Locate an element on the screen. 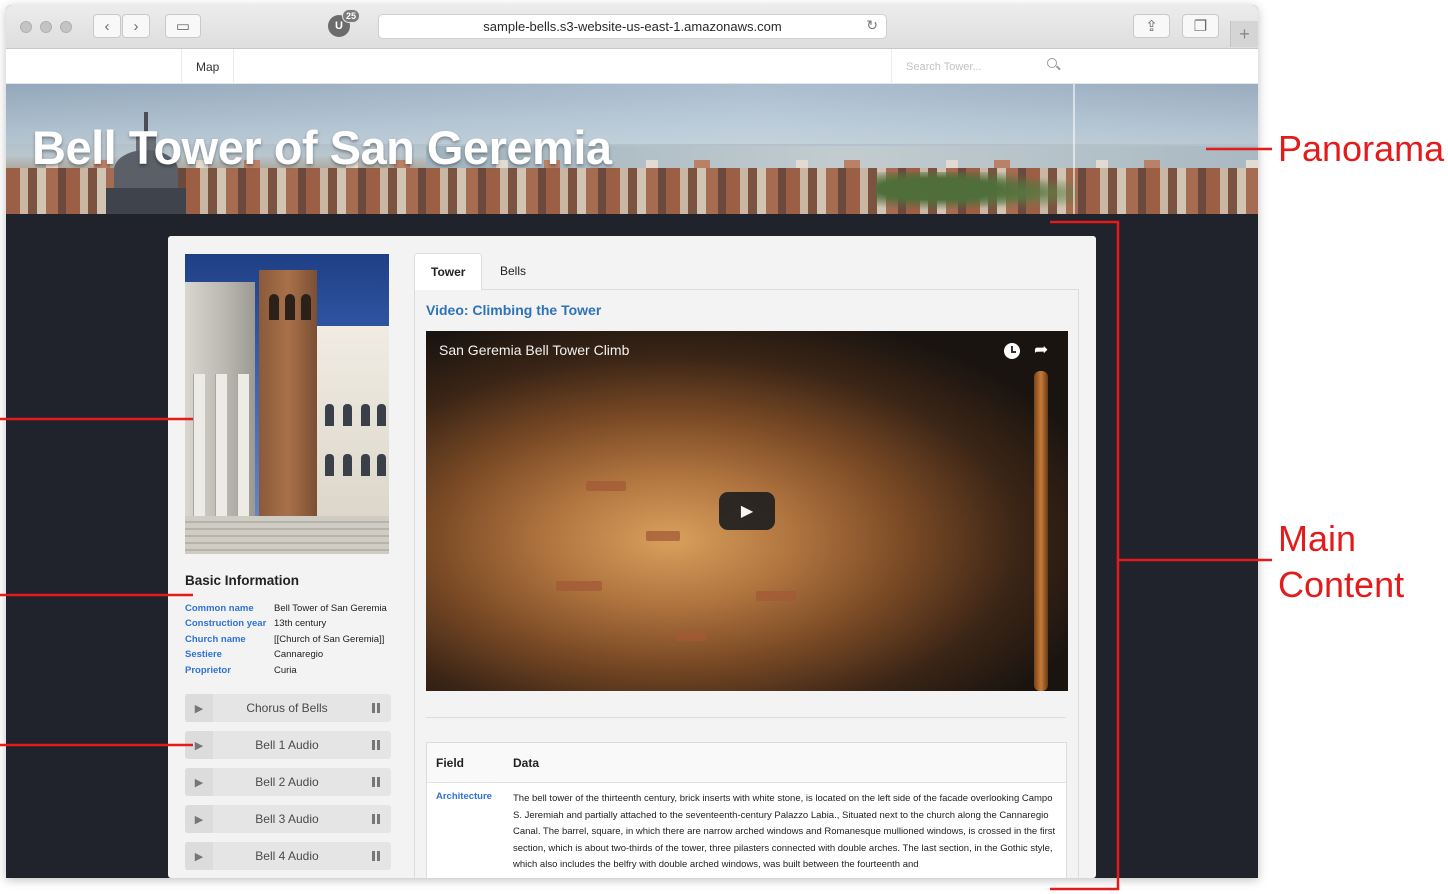  info-row: Church name [[Church of San Geremia]] is located at coordinates (286, 639).